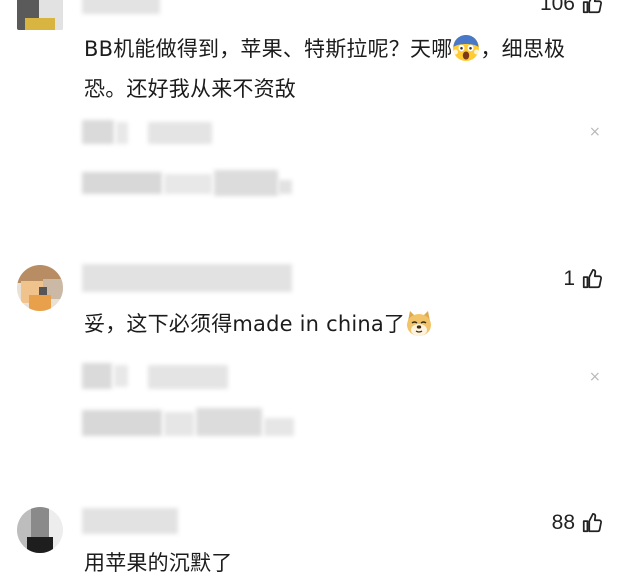 Image resolution: width=640 pixels, height=580 pixels. I want to click on comment-text-line: 妥，这下必须得made in china了, so click(245, 324).